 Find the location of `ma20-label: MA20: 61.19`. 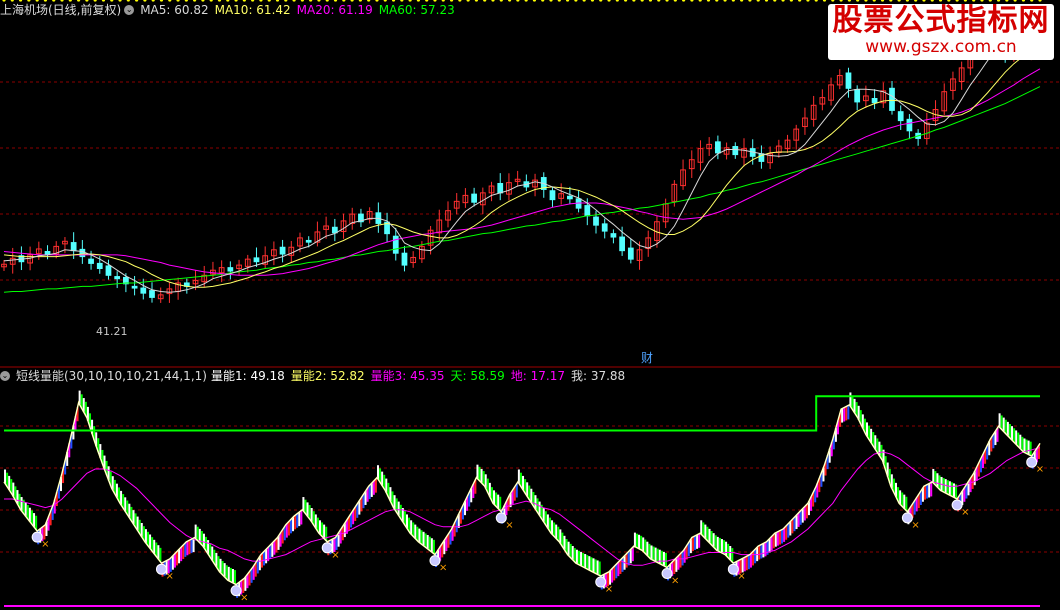

ma20-label: MA20: 61.19 is located at coordinates (334, 10).